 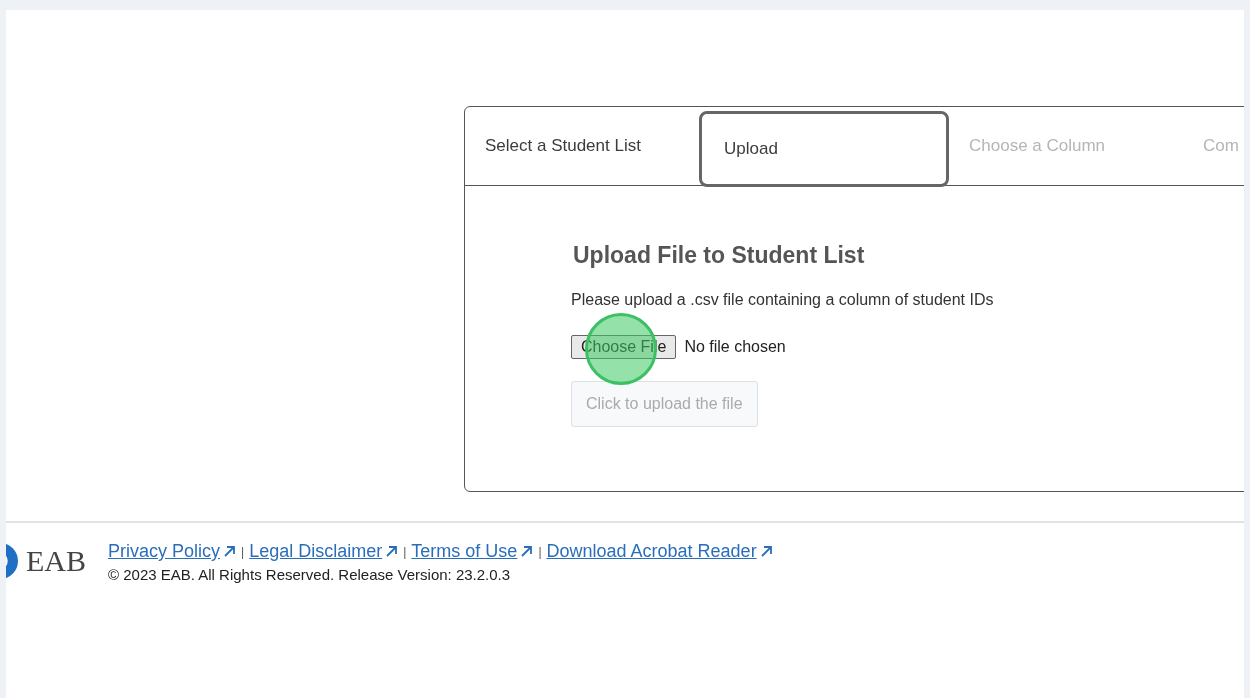 What do you see at coordinates (659, 551) in the screenshot?
I see `footer-link: Download Acrobat Reader` at bounding box center [659, 551].